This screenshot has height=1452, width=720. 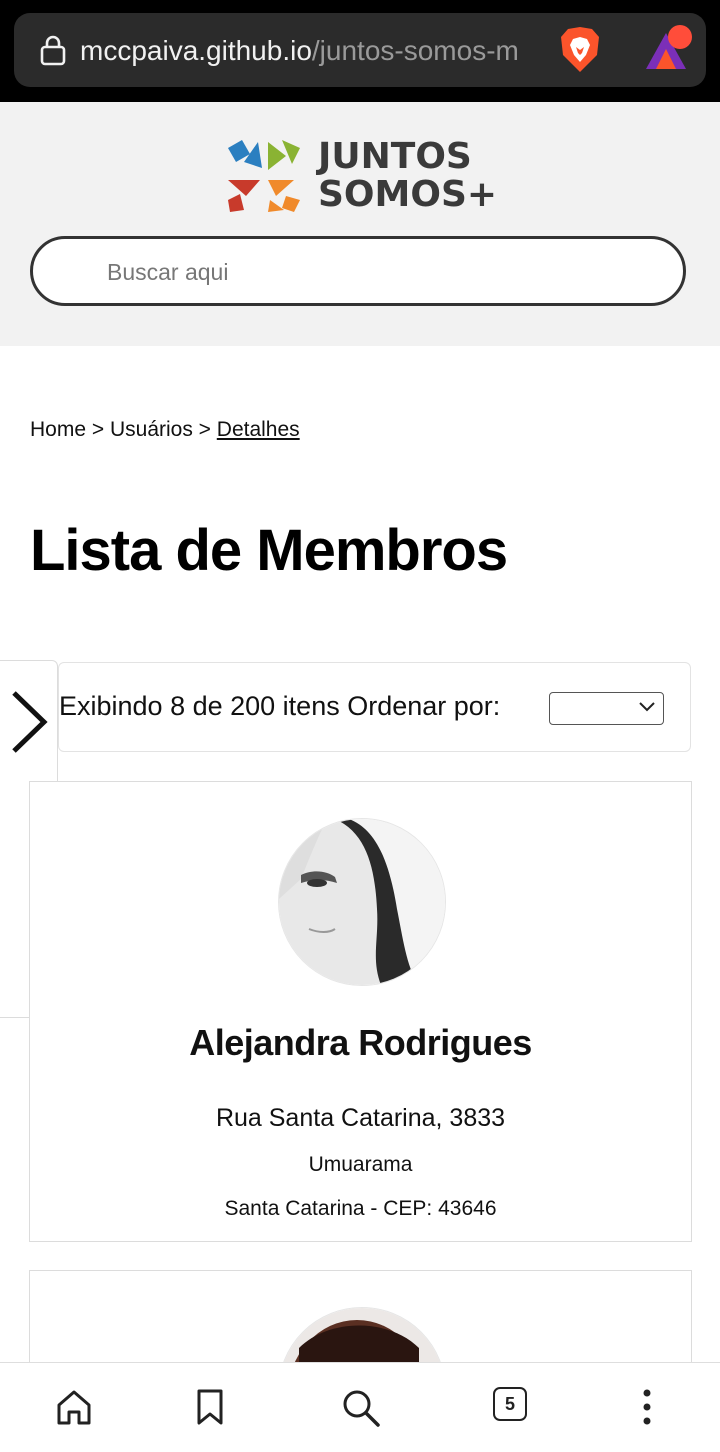 What do you see at coordinates (196, 50) in the screenshot?
I see `url-host: mccpaiva.github.io` at bounding box center [196, 50].